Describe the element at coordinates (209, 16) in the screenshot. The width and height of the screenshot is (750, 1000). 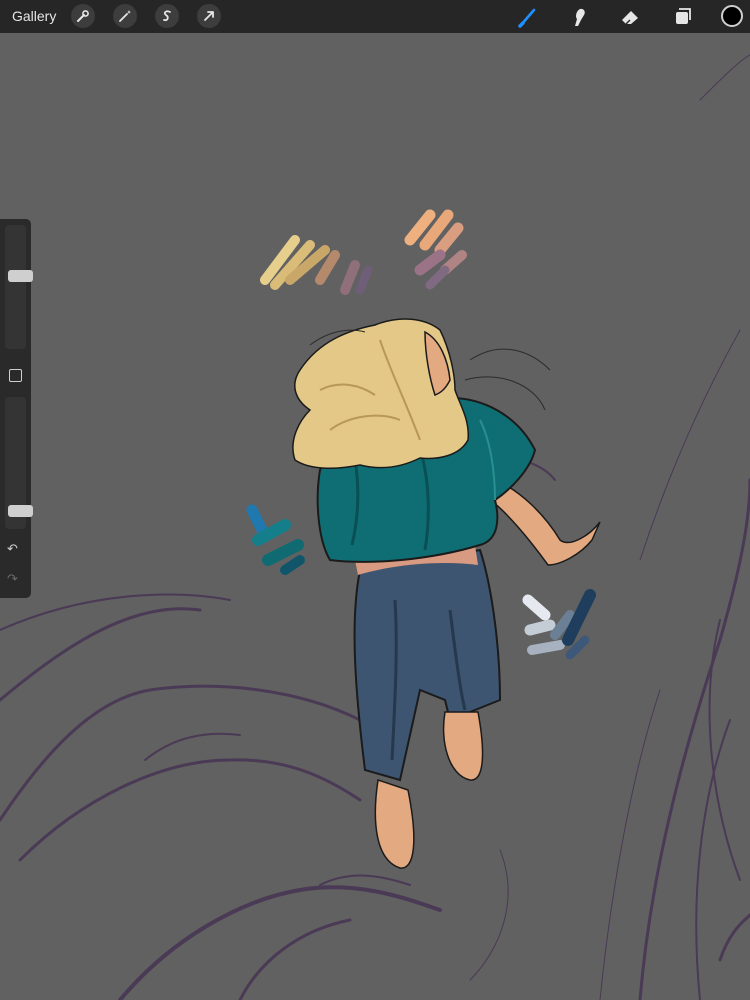
I see `transform-arrow-icon` at that location.